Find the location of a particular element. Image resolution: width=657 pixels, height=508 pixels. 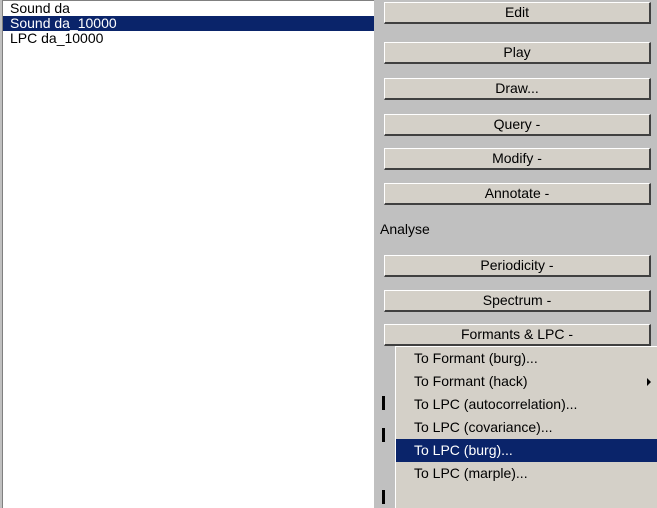

spectrum-button: Spectrum - is located at coordinates (517, 301).